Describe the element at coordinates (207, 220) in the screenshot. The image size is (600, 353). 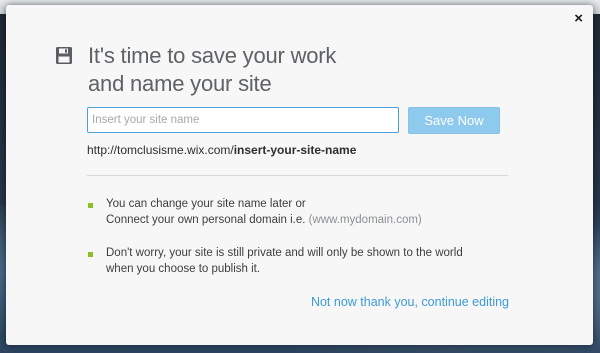
I see `info-change-name-line2: Connect your own personal domain i.e.` at that location.